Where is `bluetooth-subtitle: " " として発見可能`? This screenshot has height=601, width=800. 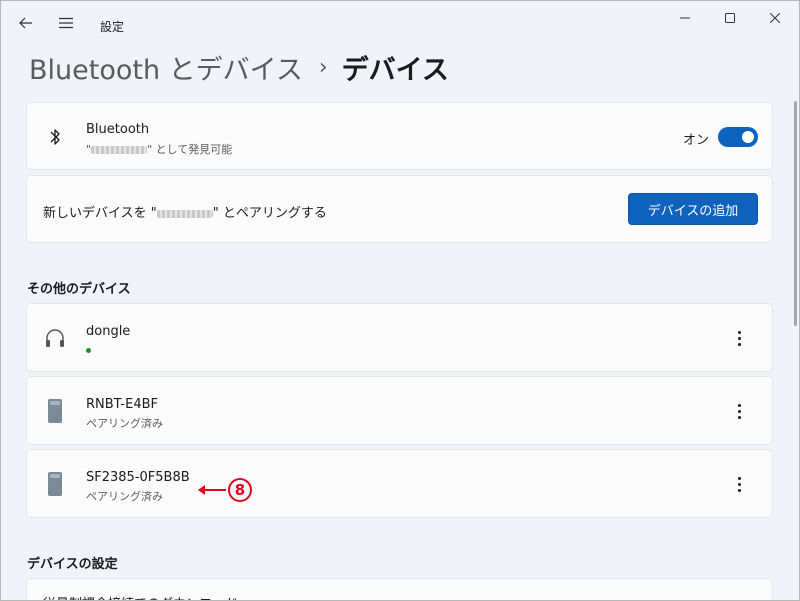 bluetooth-subtitle: " " として発見可能 is located at coordinates (159, 149).